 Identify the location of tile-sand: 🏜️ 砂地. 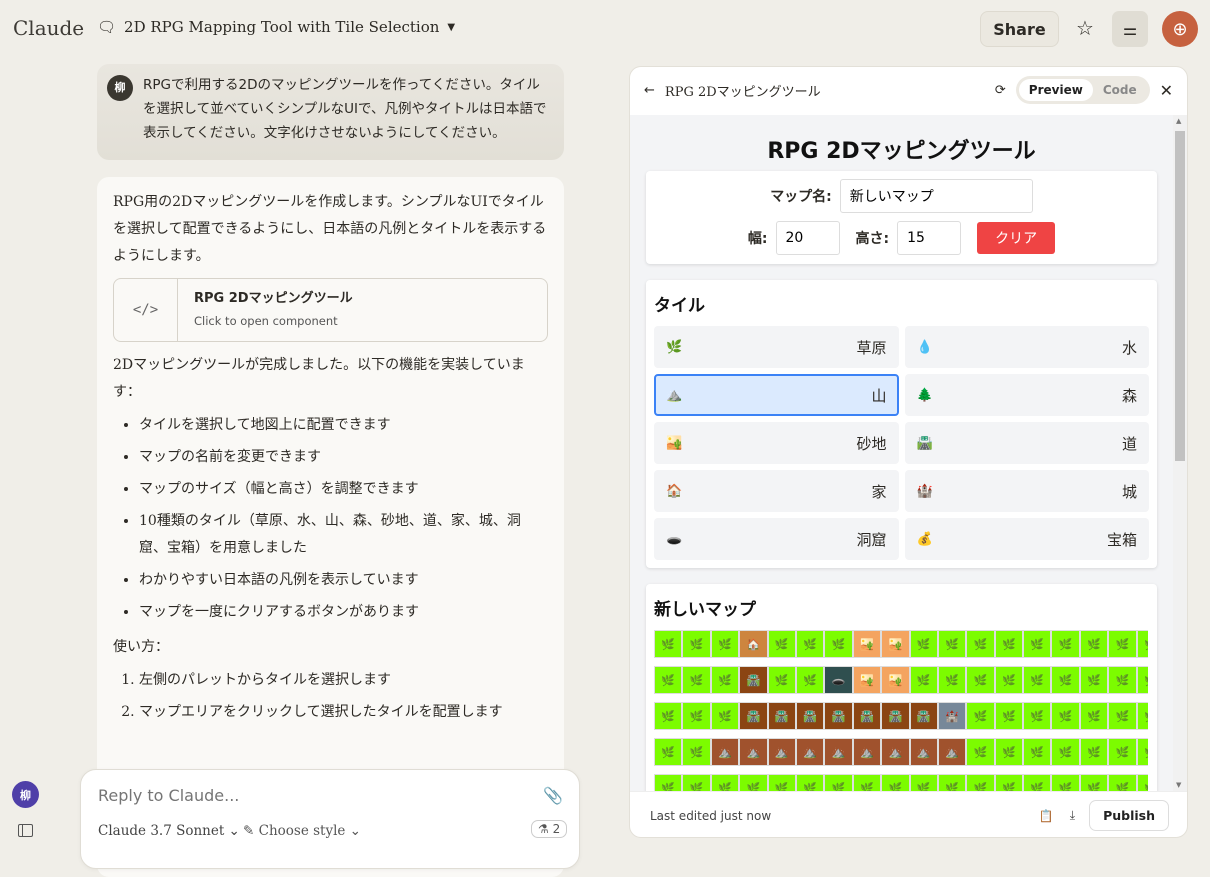
(776, 443).